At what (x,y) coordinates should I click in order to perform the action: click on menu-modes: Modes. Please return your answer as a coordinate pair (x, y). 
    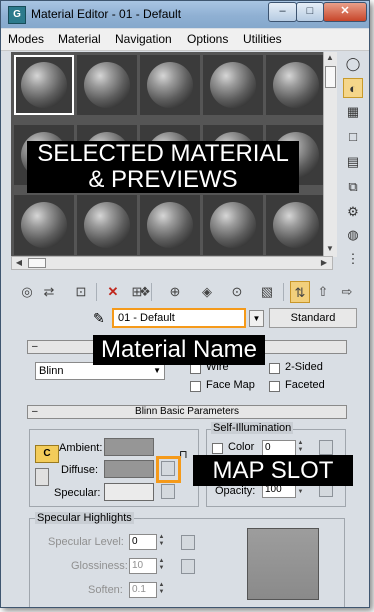
    Looking at the image, I should click on (26, 39).